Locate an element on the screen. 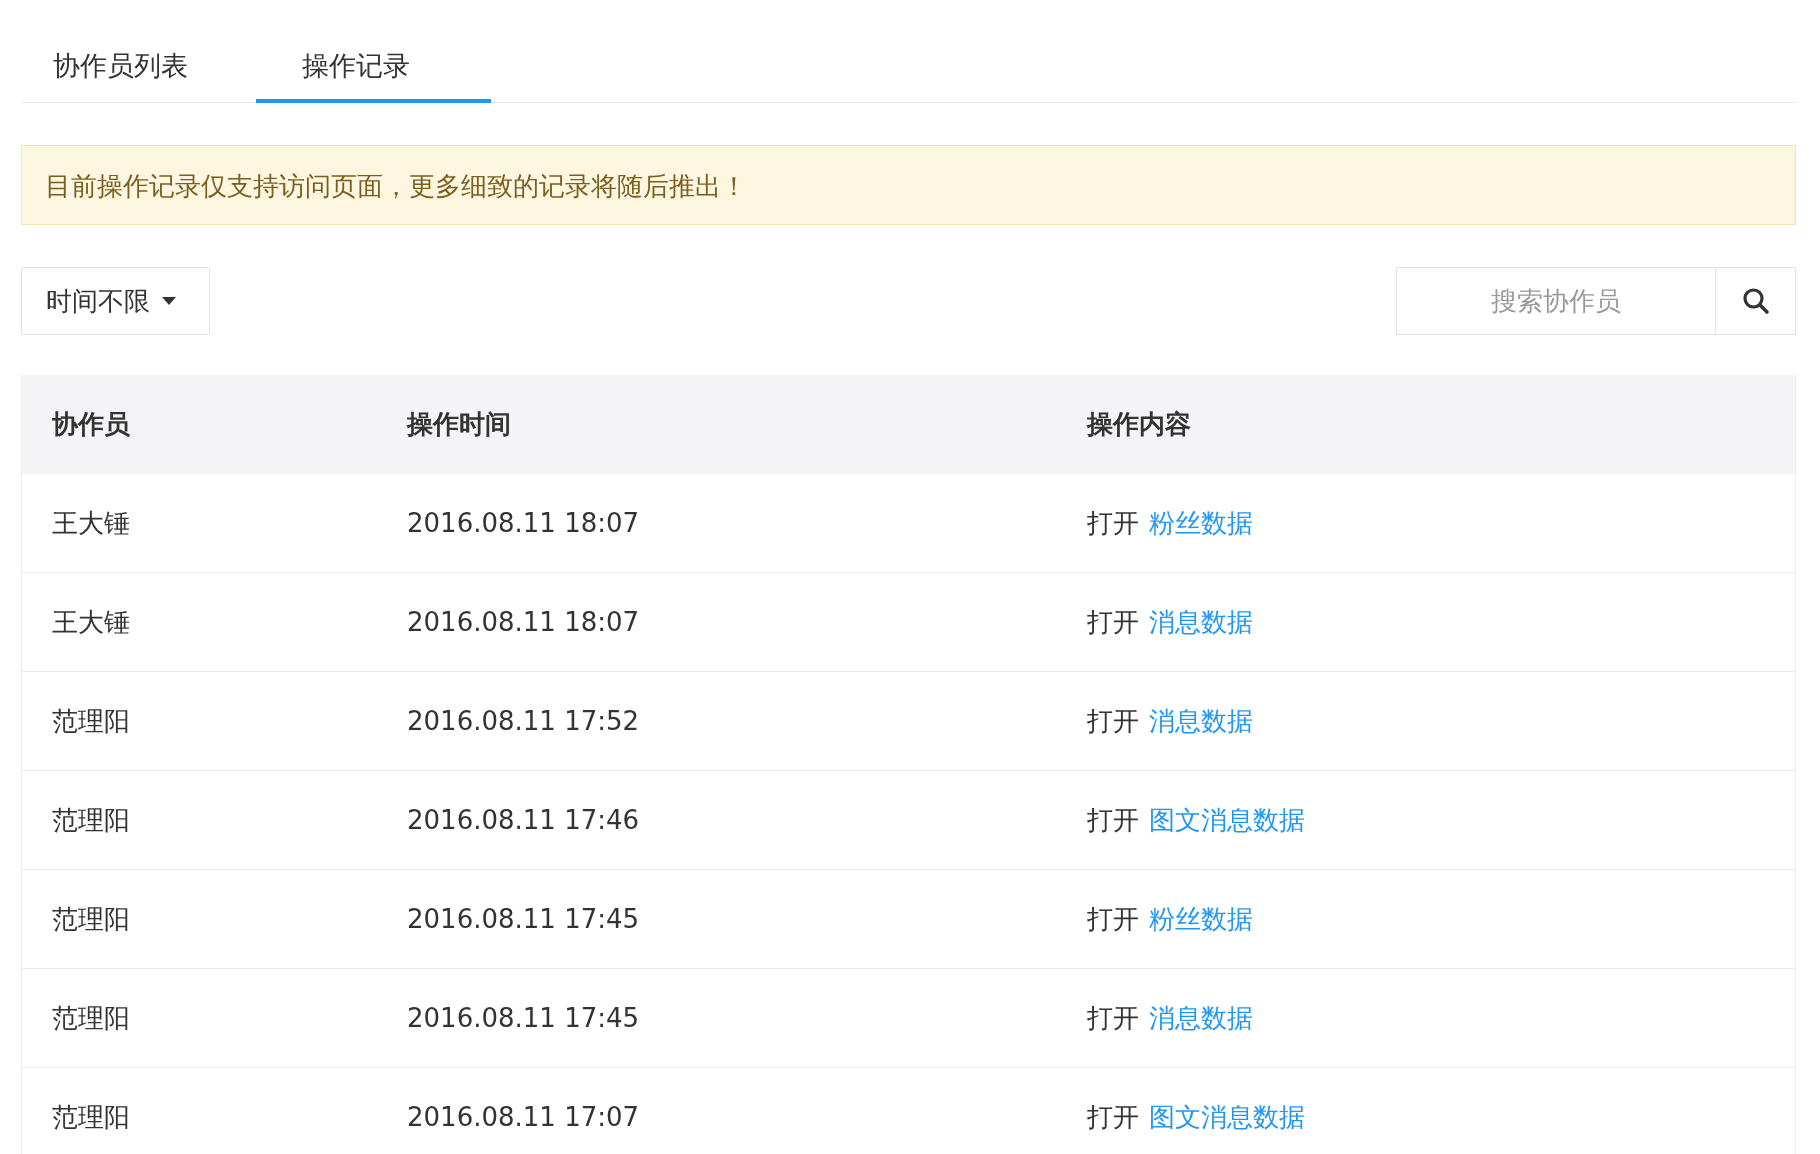 Image resolution: width=1820 pixels, height=1154 pixels. notice-banner: 目前操作记录仅支持访问页面，更多细致的记录将随后推出！ is located at coordinates (908, 185).